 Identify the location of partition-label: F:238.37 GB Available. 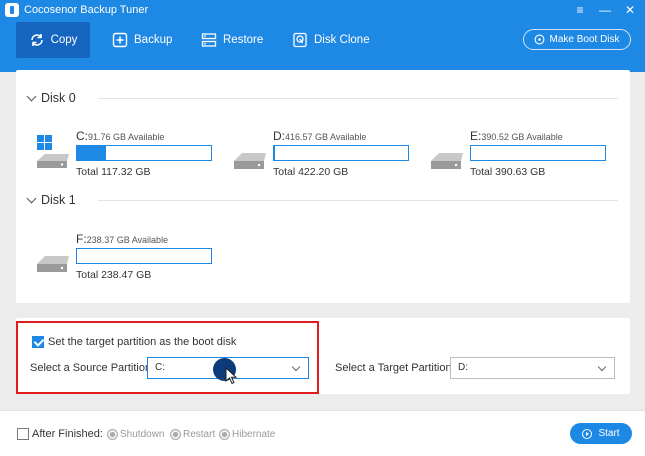
(122, 239).